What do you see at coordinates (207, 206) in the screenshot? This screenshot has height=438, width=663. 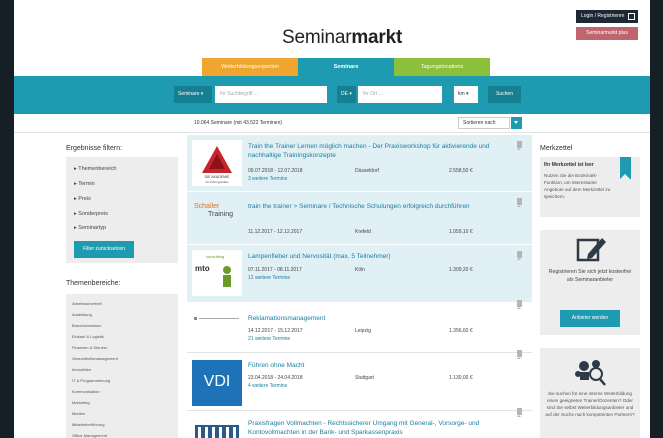 I see `logo-text: Schaller` at bounding box center [207, 206].